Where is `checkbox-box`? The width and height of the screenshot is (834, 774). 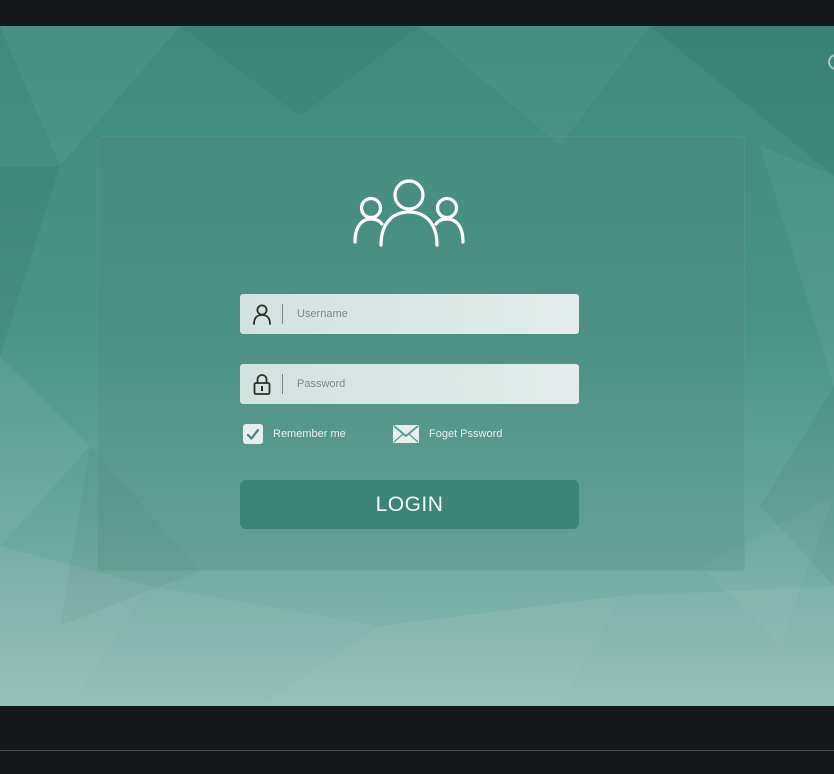 checkbox-box is located at coordinates (253, 434).